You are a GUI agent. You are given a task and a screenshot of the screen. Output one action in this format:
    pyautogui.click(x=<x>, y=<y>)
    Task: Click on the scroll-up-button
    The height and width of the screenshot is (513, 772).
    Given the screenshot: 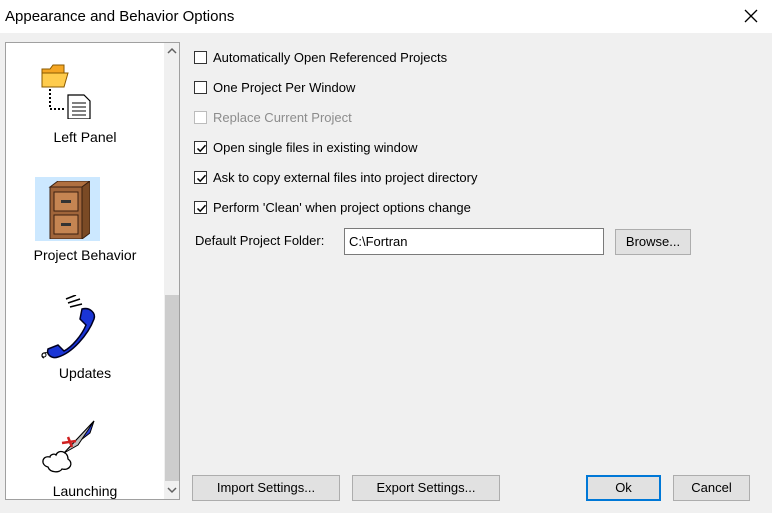 What is the action you would take?
    pyautogui.click(x=171, y=51)
    